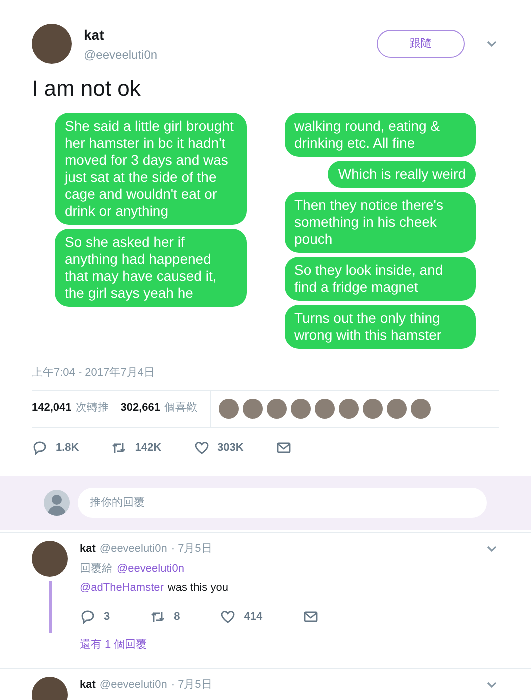  What do you see at coordinates (402, 174) in the screenshot?
I see `message-bubble: Which is really weird` at bounding box center [402, 174].